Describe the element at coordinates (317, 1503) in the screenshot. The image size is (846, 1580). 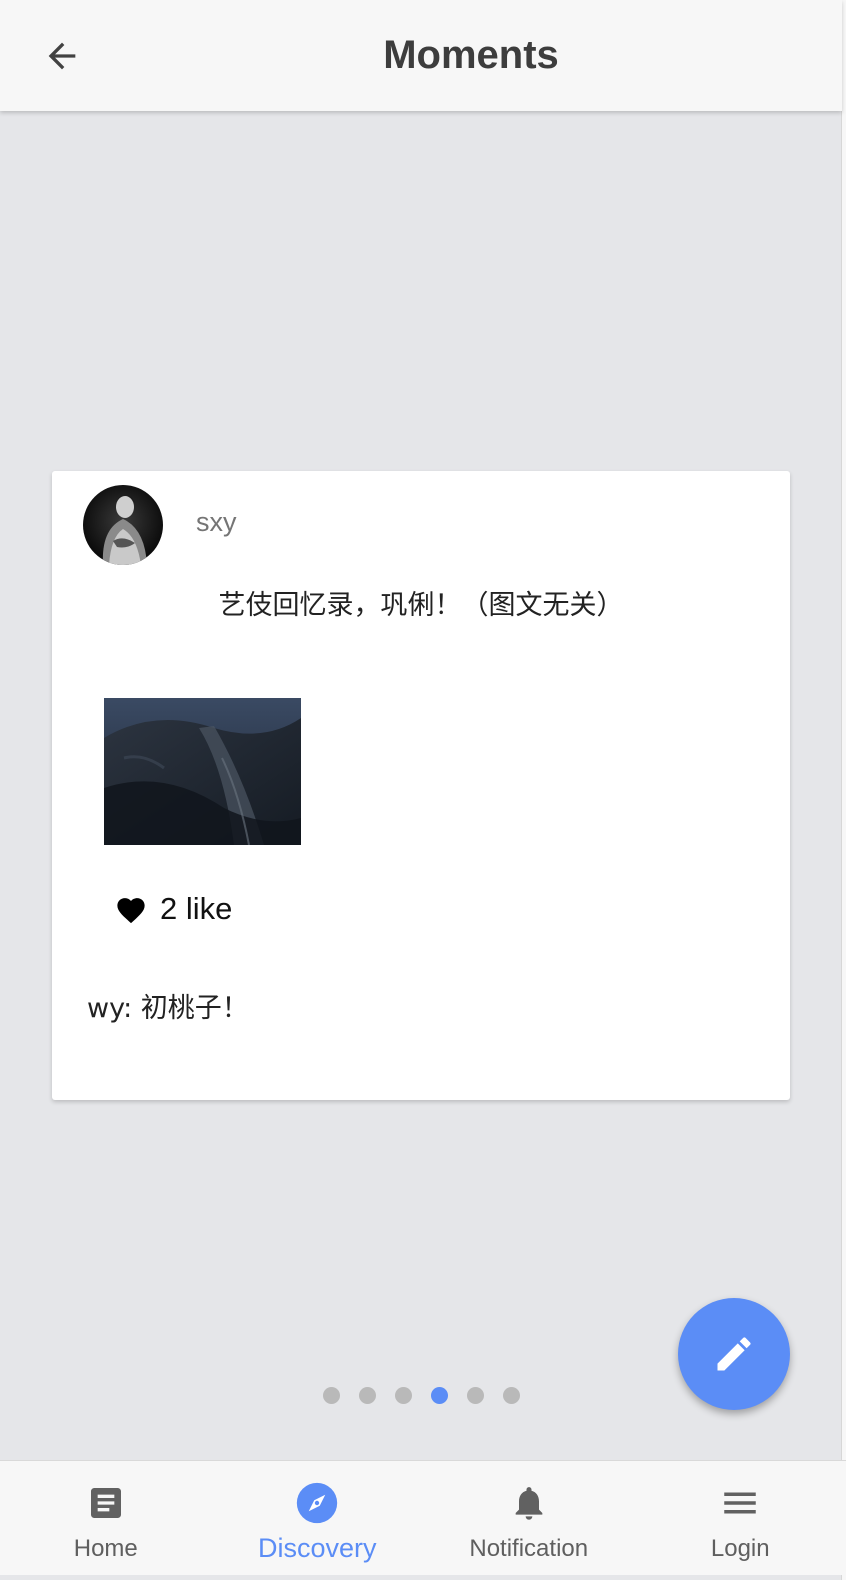
I see `compass-icon` at that location.